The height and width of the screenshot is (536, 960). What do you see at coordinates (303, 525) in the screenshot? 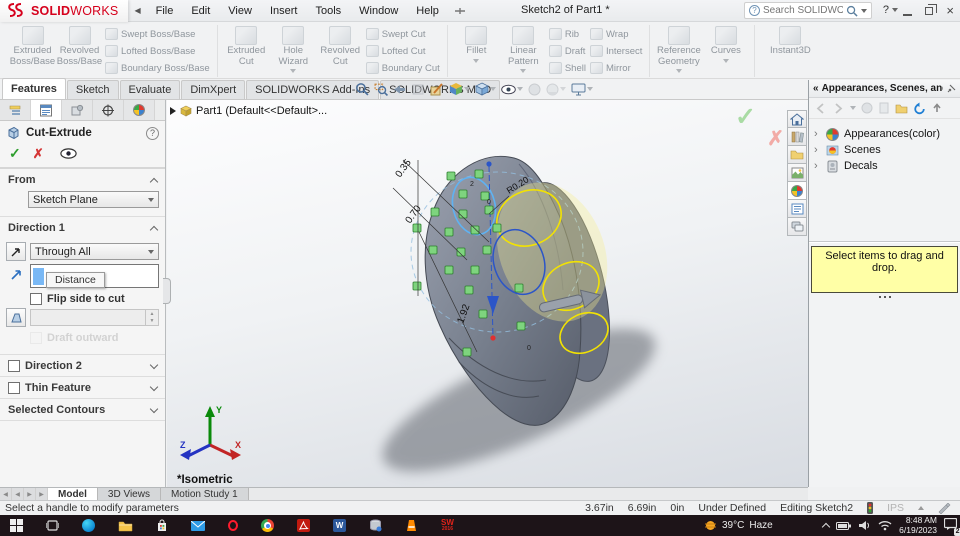
I see `acrobat-icon` at bounding box center [303, 525].